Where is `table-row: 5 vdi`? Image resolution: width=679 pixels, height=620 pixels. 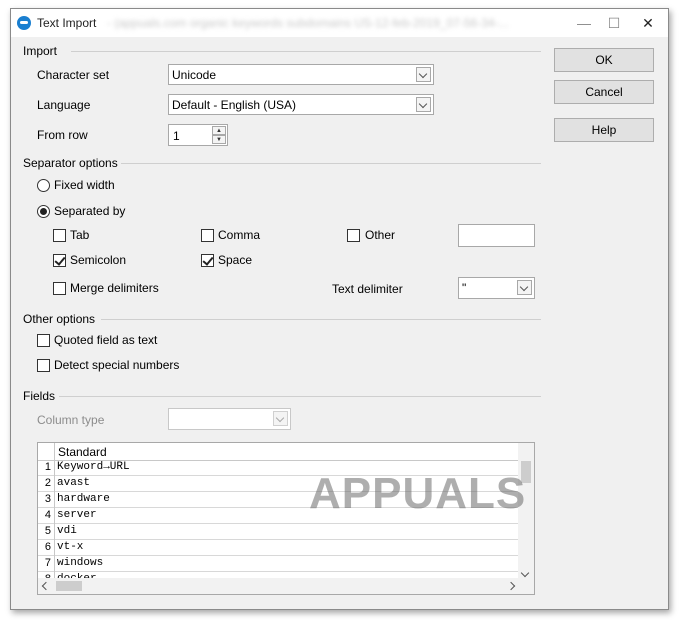 table-row: 5 vdi is located at coordinates (278, 532).